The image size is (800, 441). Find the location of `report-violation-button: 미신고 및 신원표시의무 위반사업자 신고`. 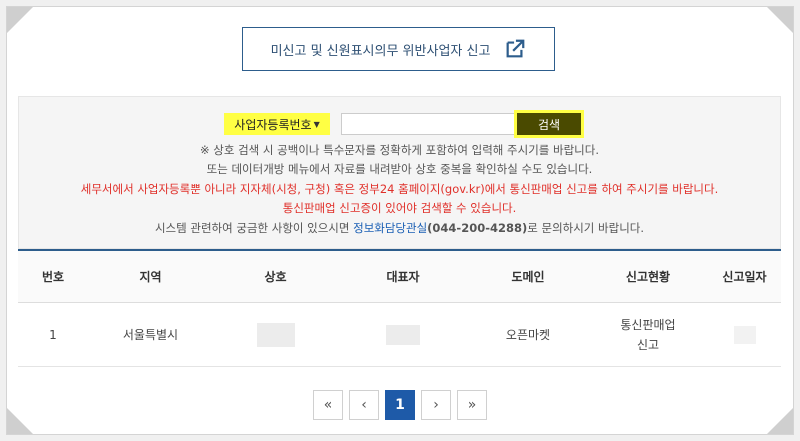

report-violation-button: 미신고 및 신원표시의무 위반사업자 신고 is located at coordinates (398, 49).